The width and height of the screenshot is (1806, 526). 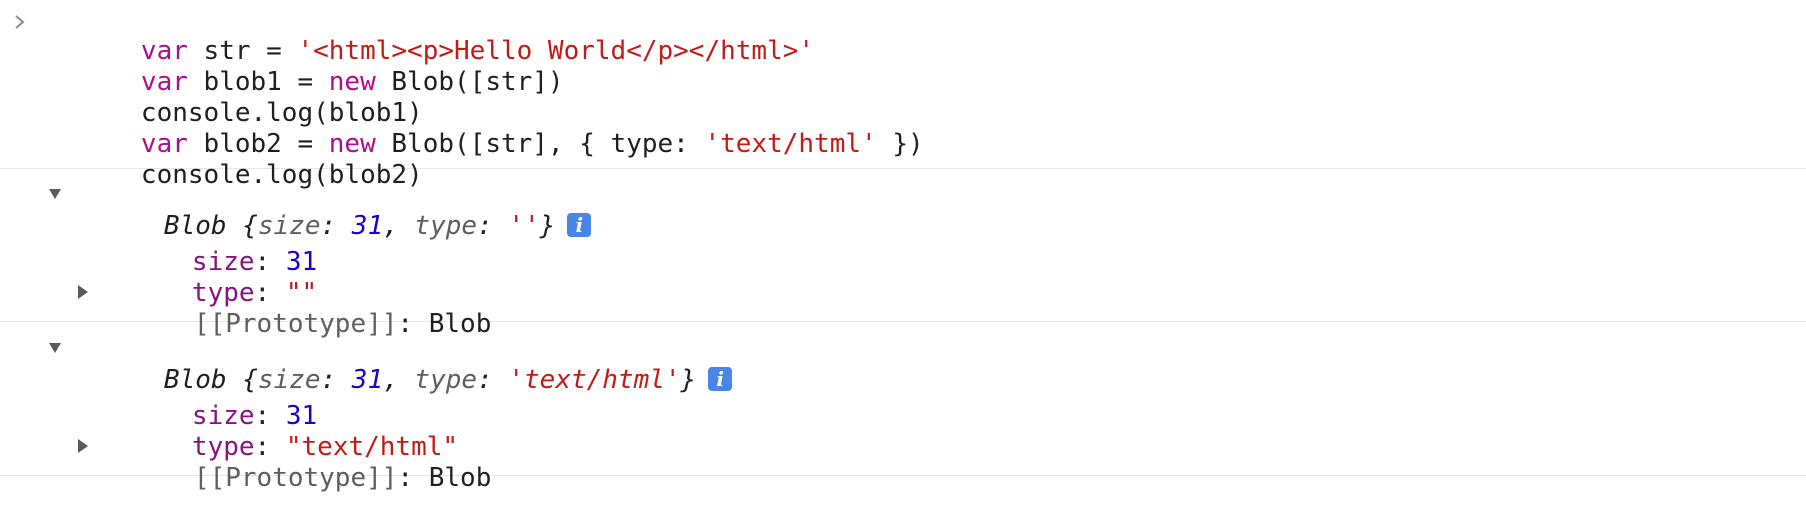 I want to click on code-line-2: var blob1 = new Blob([str]), so click(x=352, y=82).